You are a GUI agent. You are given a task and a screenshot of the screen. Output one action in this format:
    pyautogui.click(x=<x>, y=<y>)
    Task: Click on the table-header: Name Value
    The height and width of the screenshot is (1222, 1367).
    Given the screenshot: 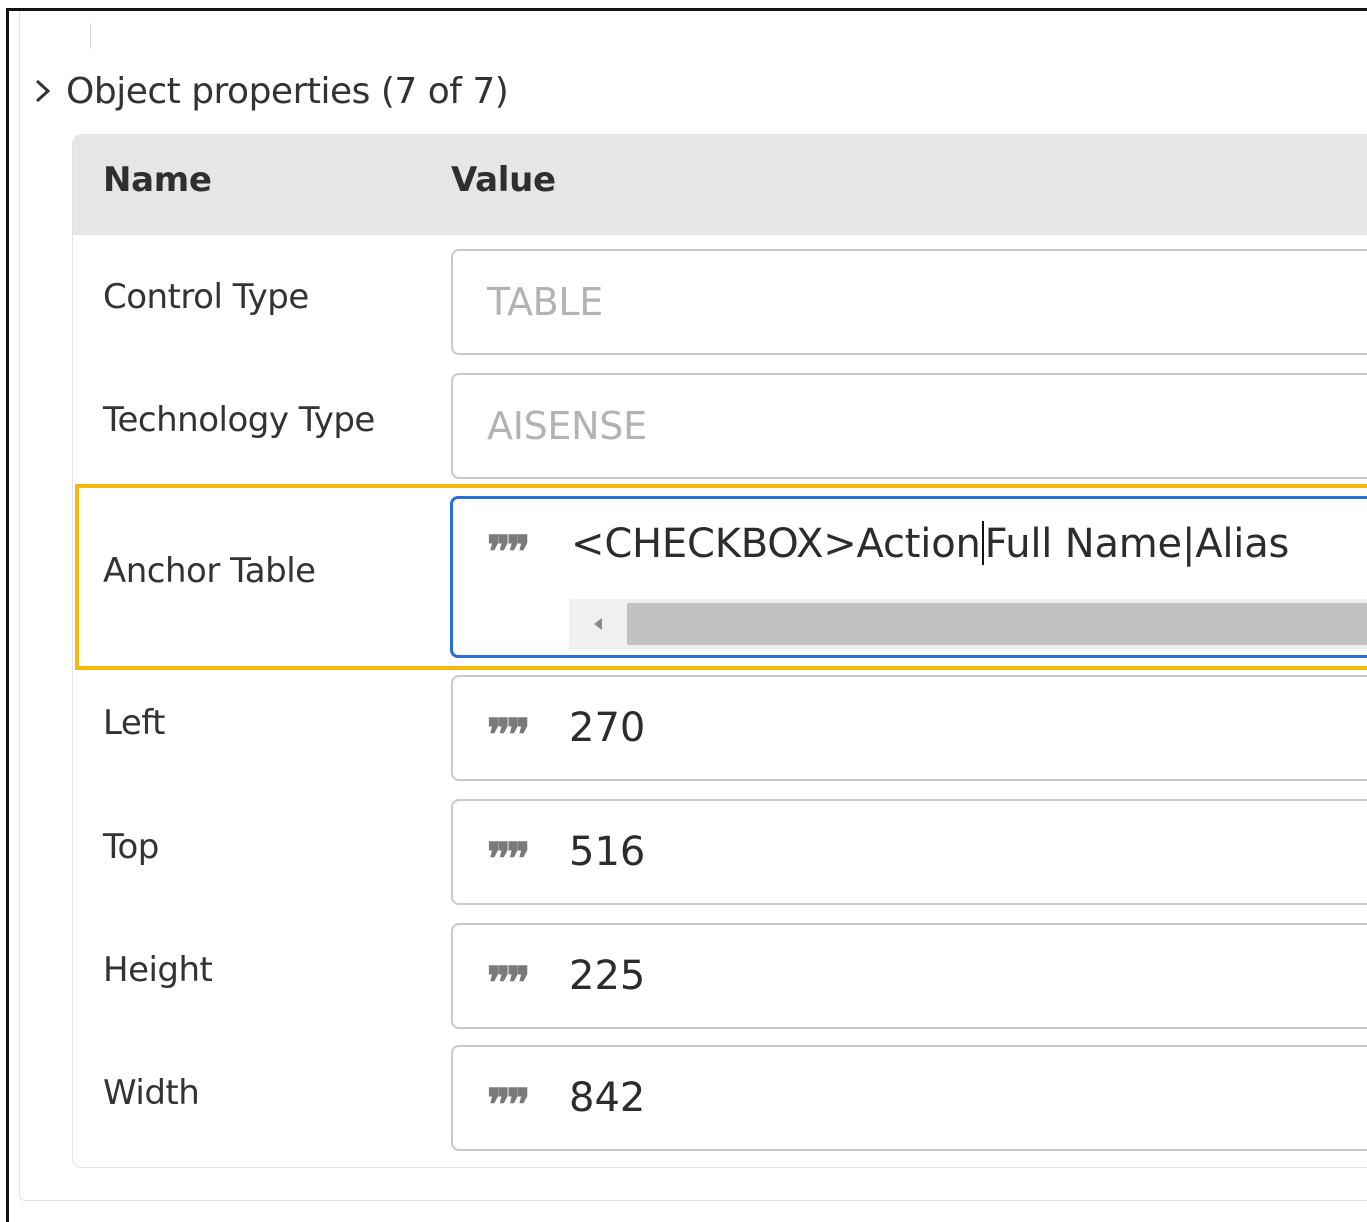 What is the action you would take?
    pyautogui.click(x=720, y=185)
    